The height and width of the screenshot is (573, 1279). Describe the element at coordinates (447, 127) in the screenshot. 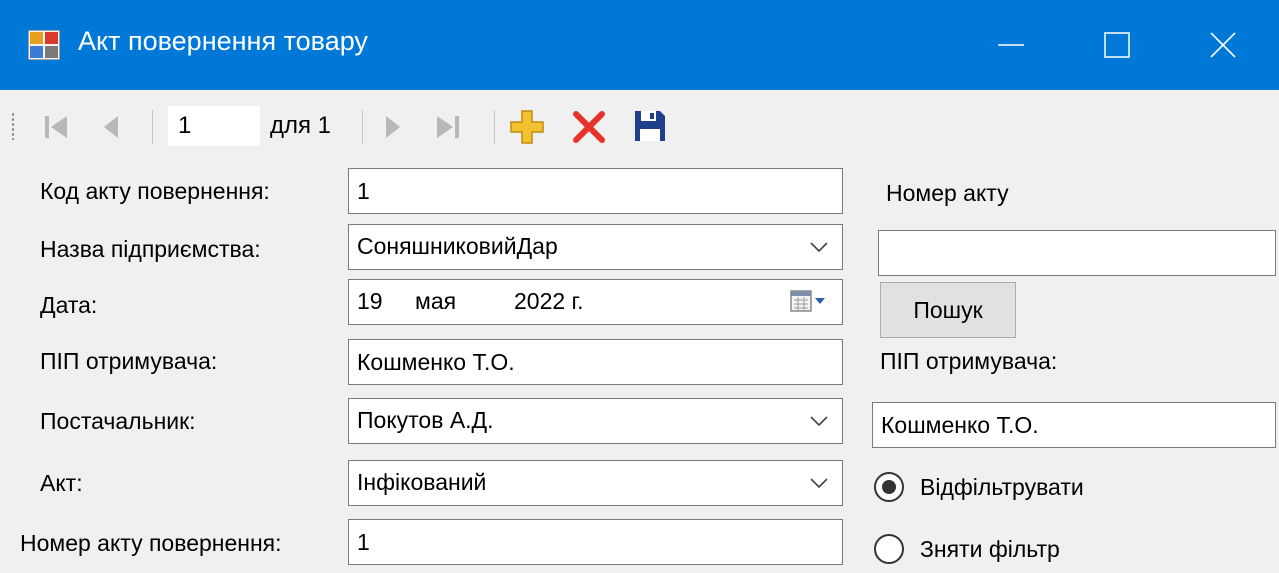

I see `move-last-icon` at that location.